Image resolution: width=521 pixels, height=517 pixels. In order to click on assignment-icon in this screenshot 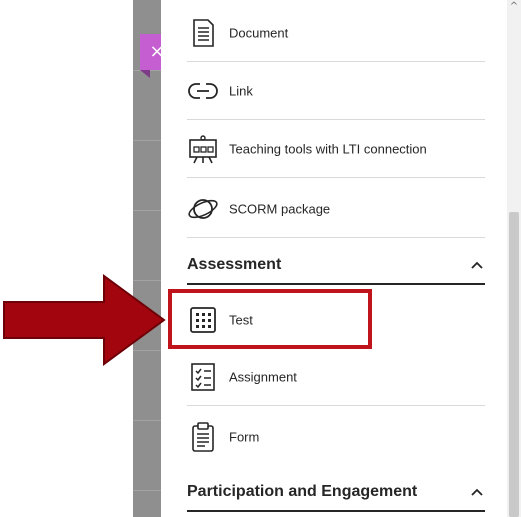, I will do `click(203, 377)`.